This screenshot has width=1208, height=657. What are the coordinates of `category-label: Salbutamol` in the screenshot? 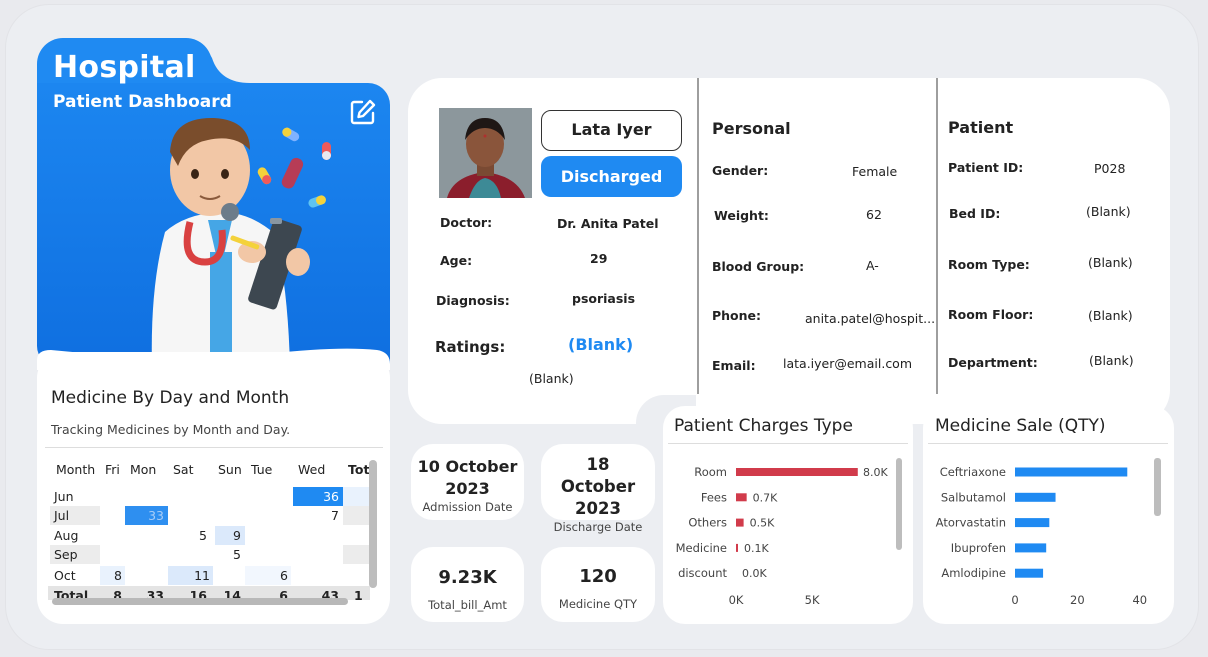 It's located at (973, 497).